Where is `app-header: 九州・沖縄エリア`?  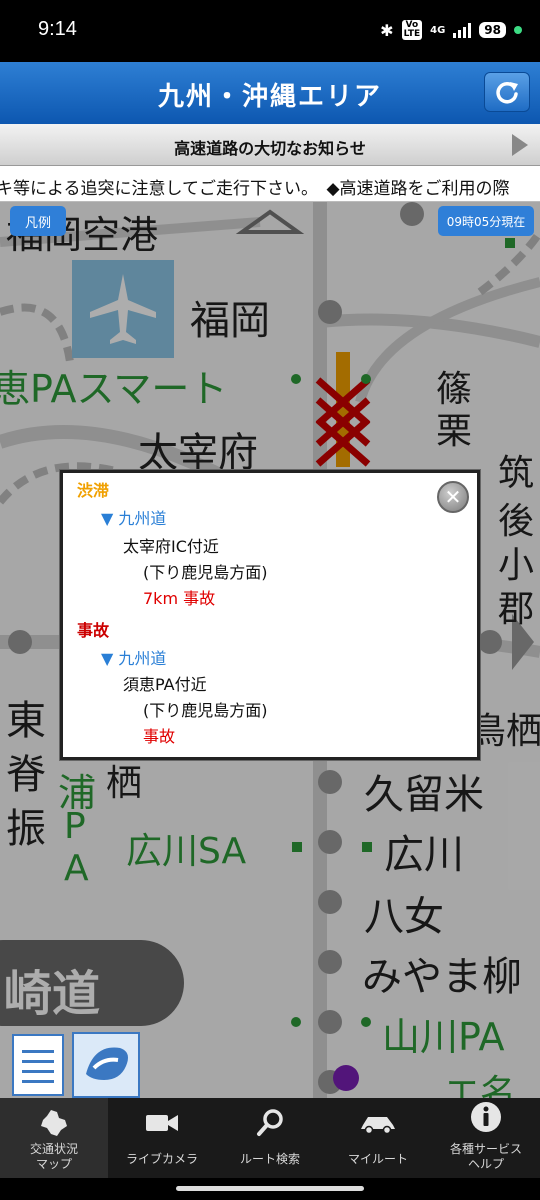 app-header: 九州・沖縄エリア is located at coordinates (270, 93).